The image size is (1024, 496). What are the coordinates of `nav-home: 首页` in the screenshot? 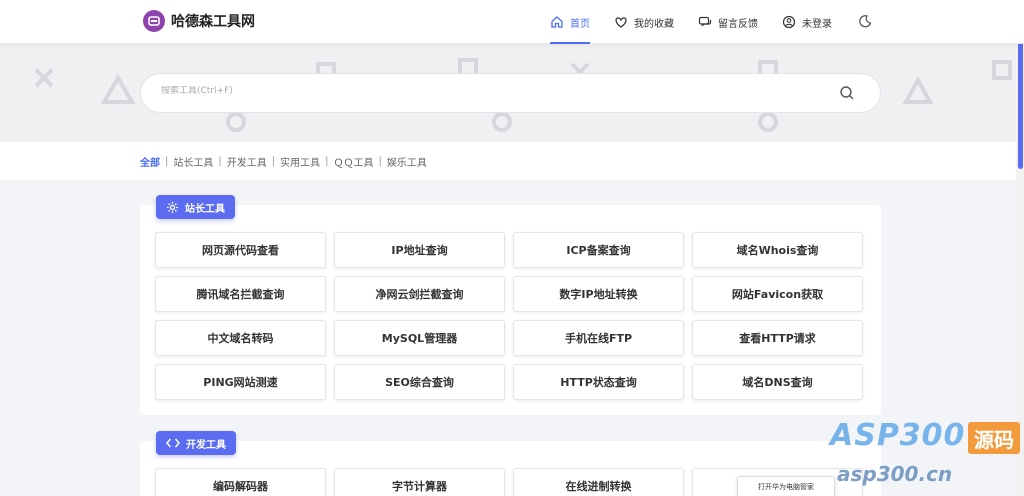 It's located at (570, 22).